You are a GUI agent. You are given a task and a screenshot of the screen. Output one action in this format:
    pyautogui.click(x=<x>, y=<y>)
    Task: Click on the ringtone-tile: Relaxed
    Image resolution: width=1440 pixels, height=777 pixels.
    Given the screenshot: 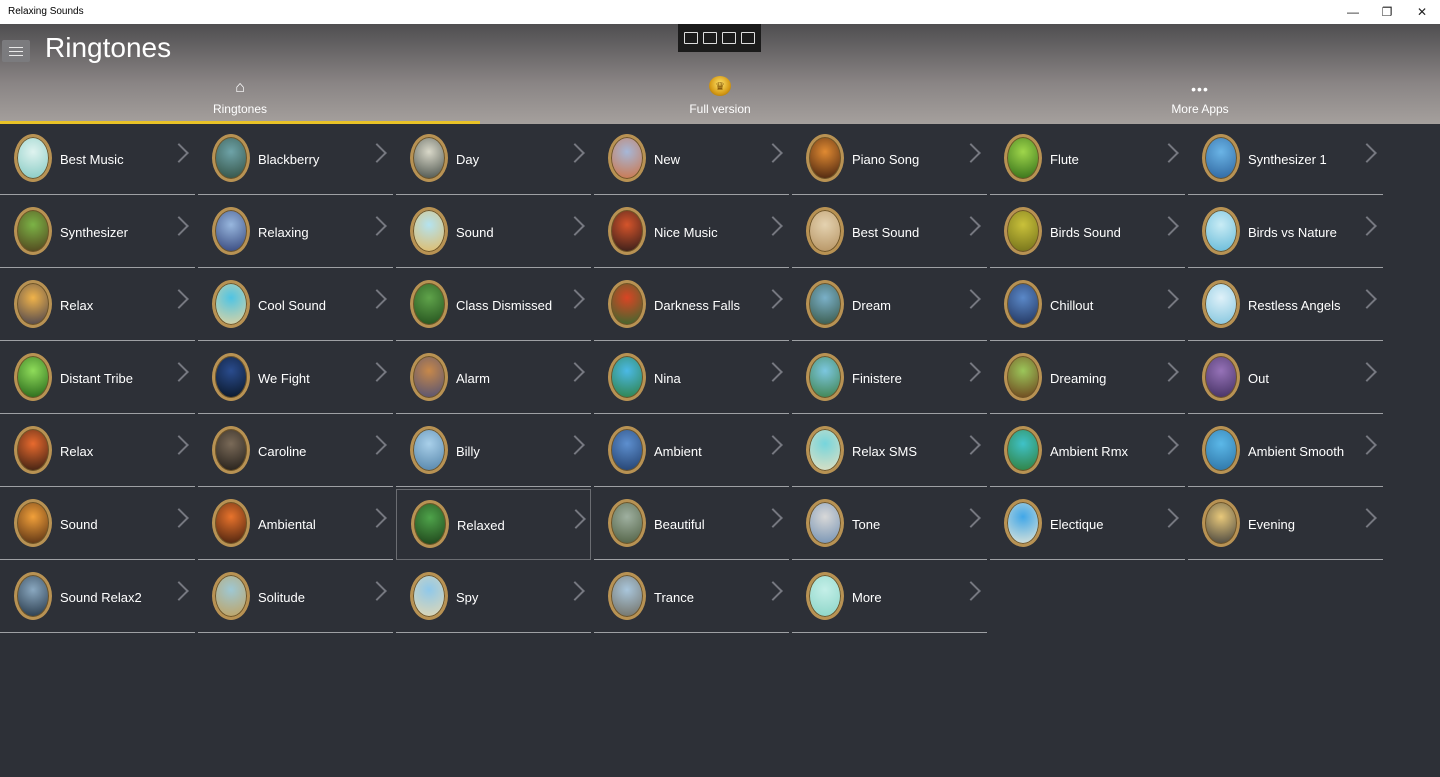 What is the action you would take?
    pyautogui.click(x=493, y=524)
    